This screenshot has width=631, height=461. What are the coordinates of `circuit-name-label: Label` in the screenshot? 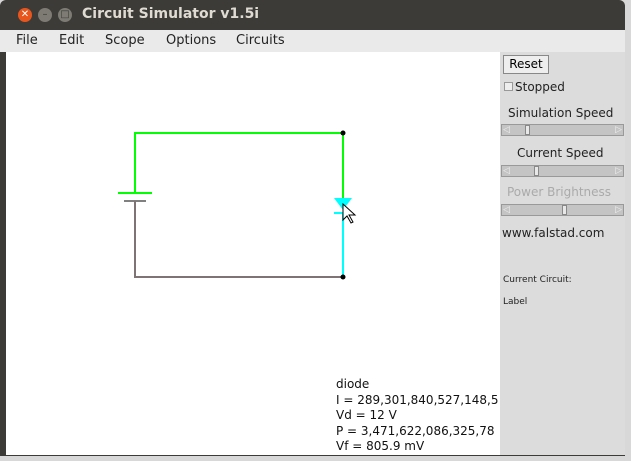 It's located at (515, 302).